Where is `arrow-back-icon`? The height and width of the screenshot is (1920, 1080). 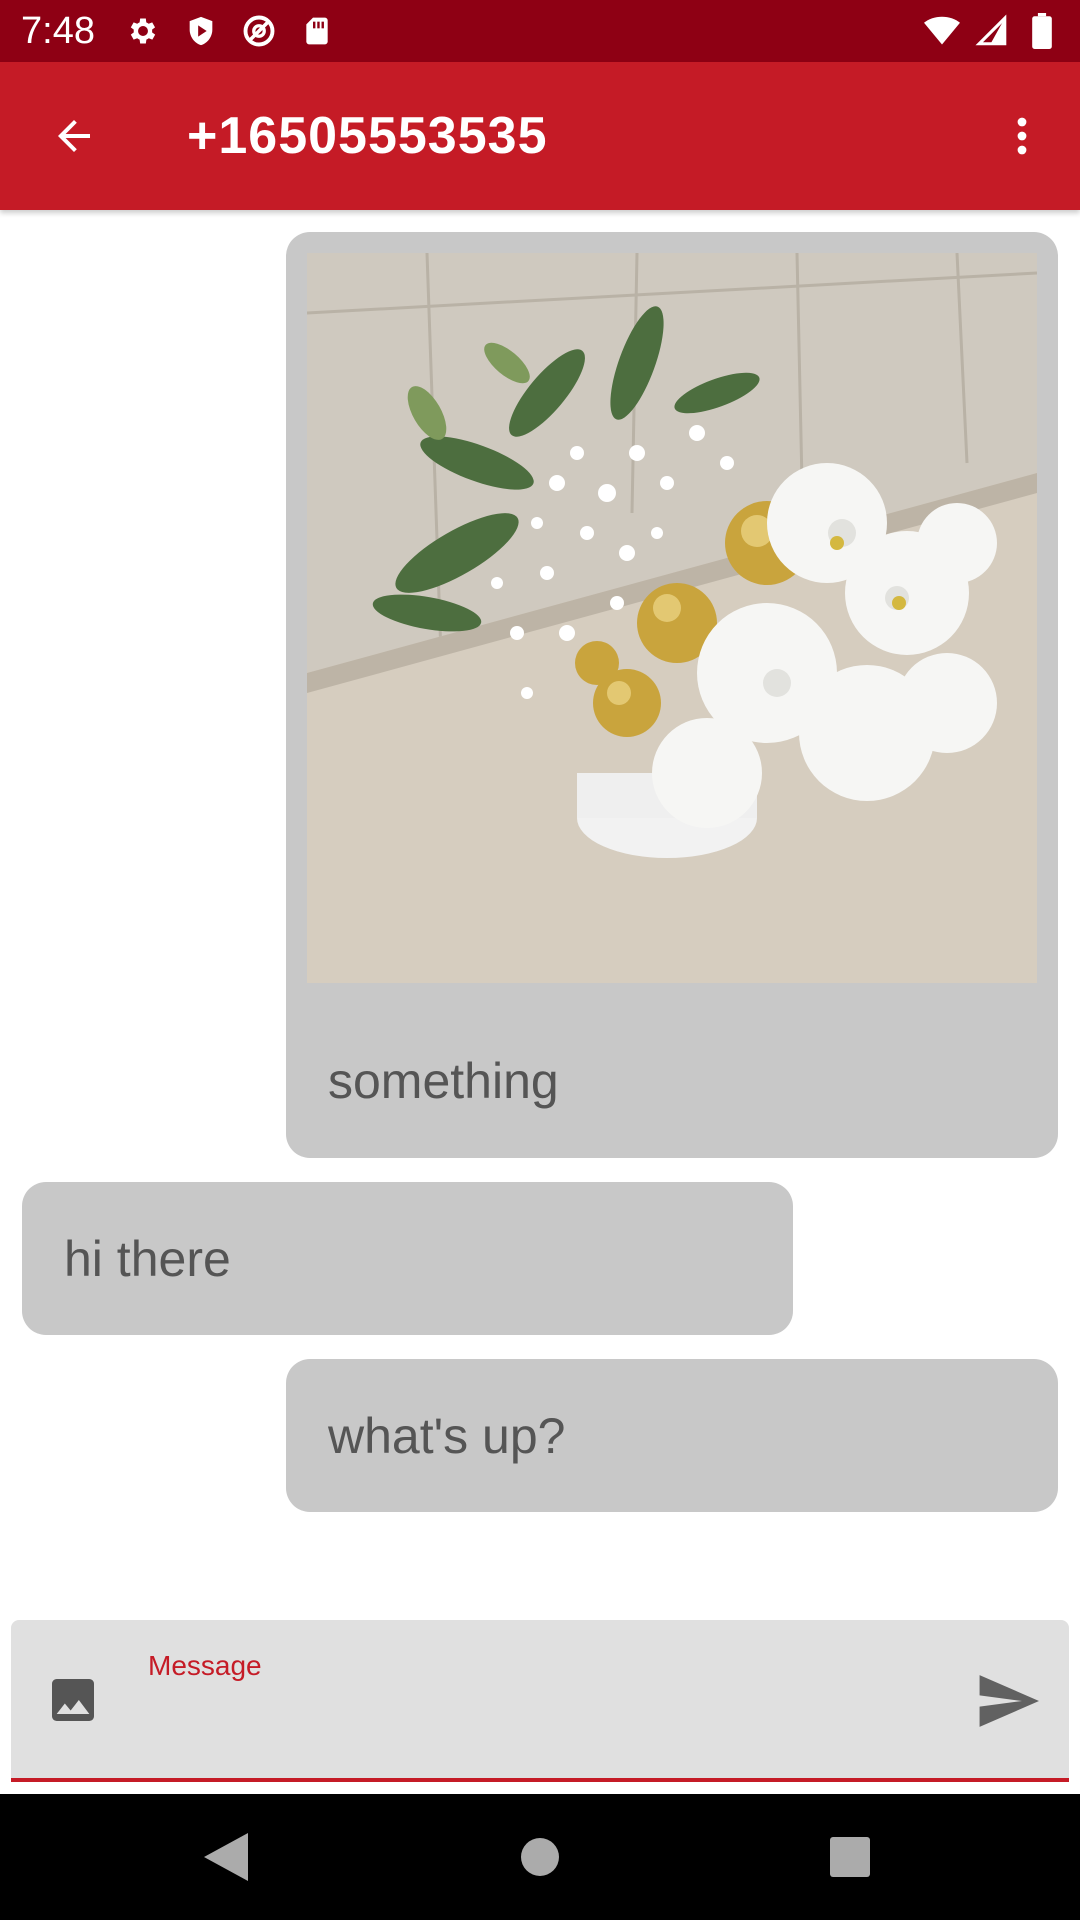 arrow-back-icon is located at coordinates (74, 136).